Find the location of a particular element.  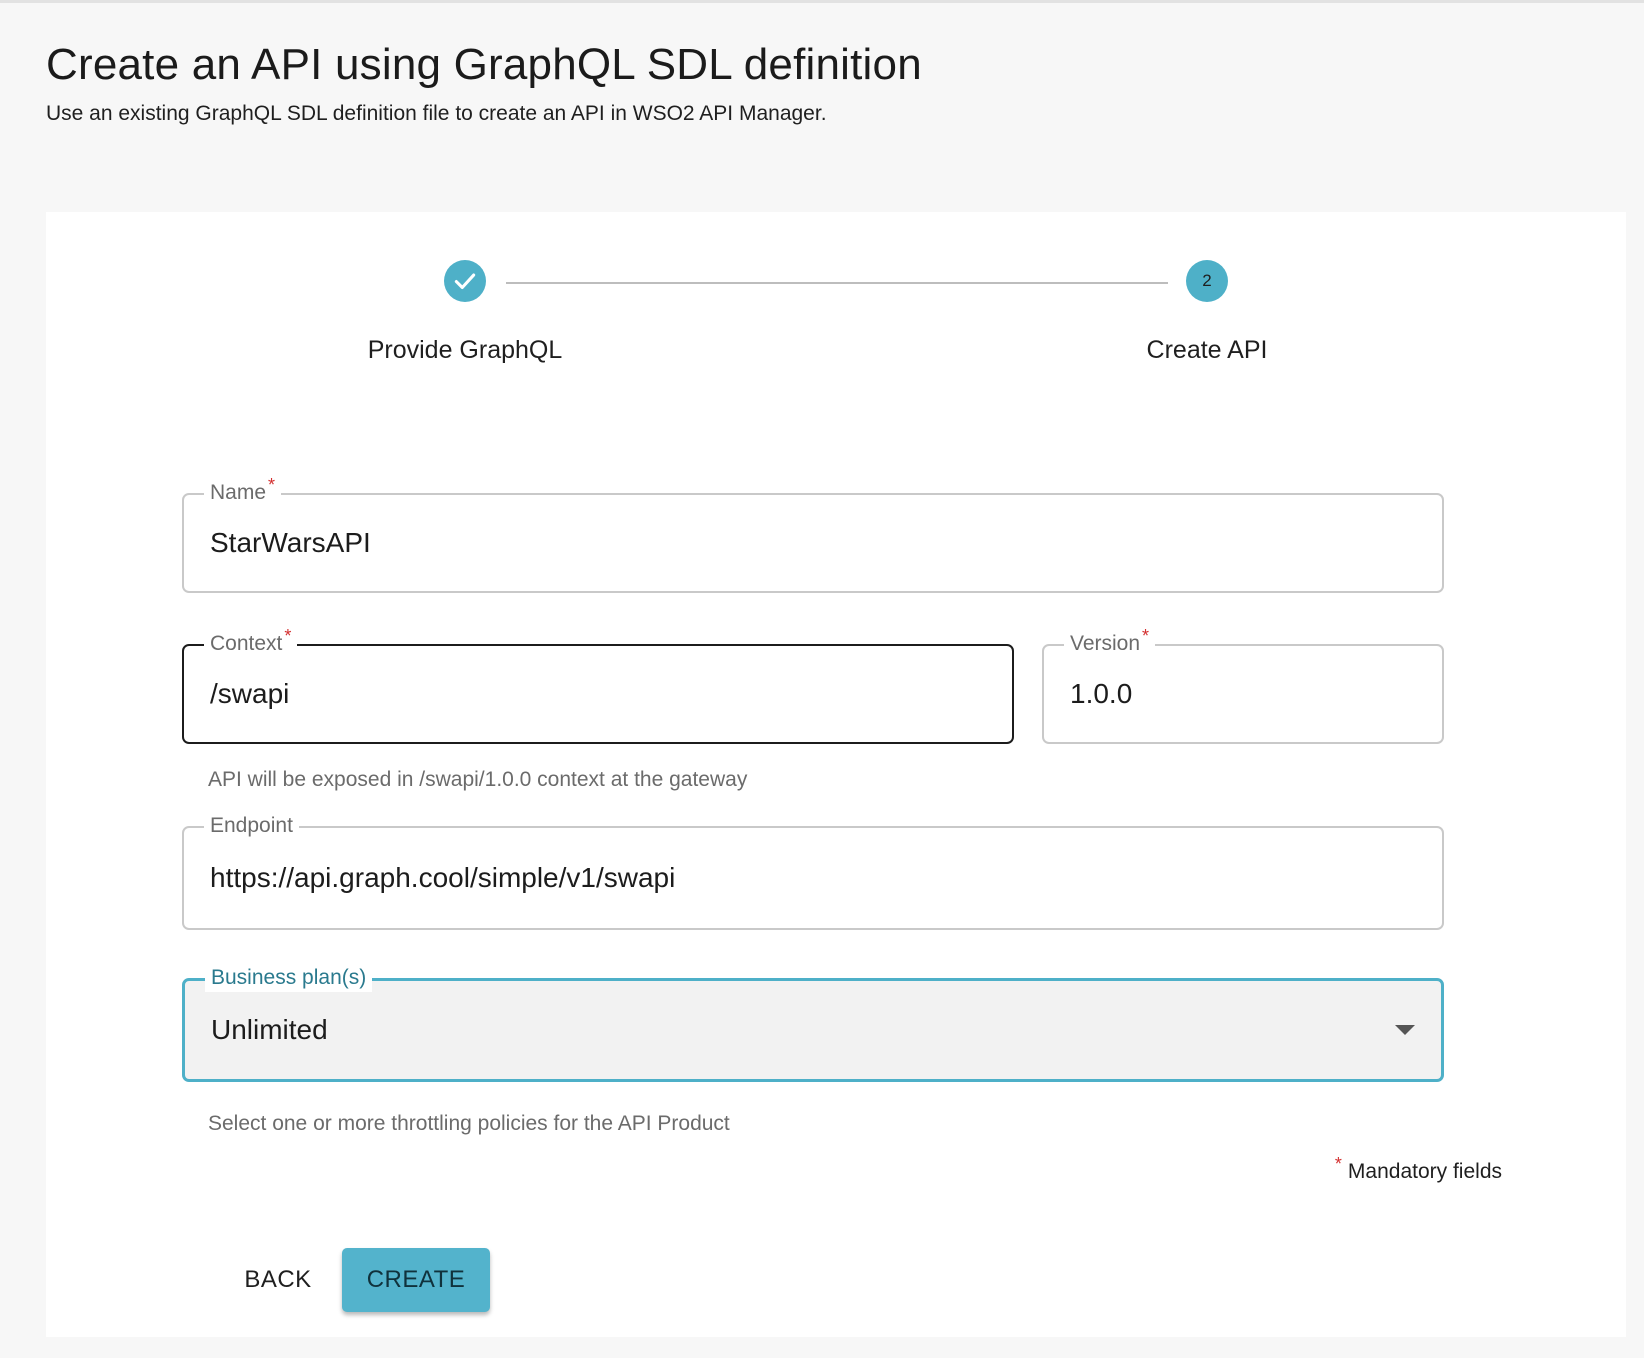

chevron-down-icon is located at coordinates (1405, 1030).